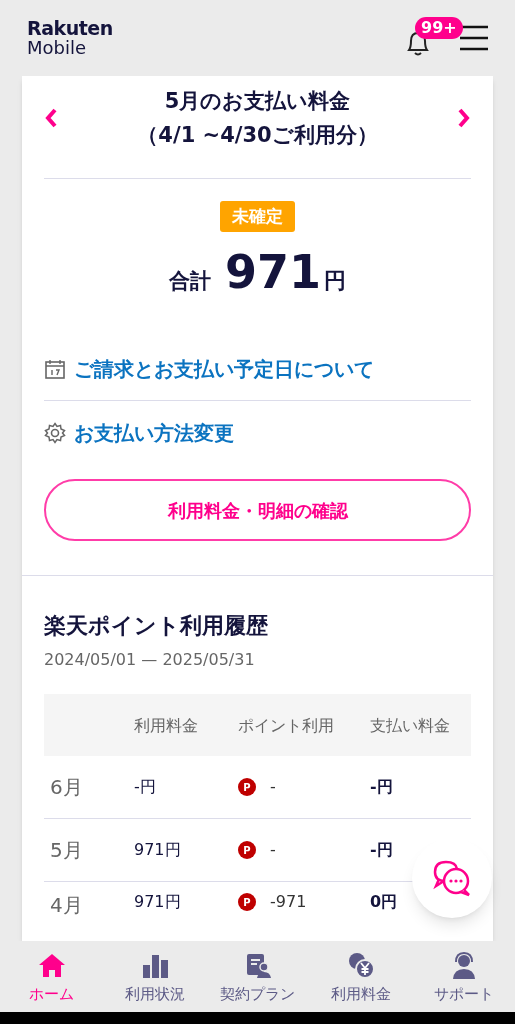 The image size is (515, 1024). Describe the element at coordinates (273, 272) in the screenshot. I see `total-amount: 971` at that location.